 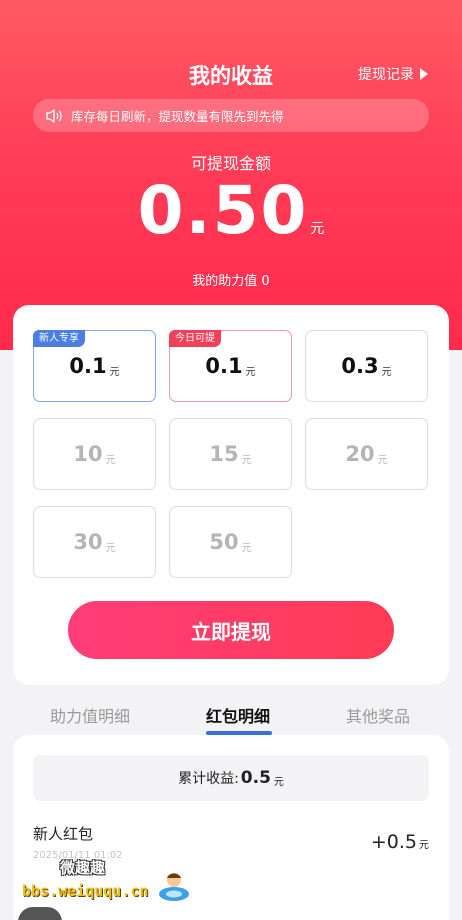 I want to click on amount-option-0-1-today: 今日可提 0.1 元, so click(x=230, y=366).